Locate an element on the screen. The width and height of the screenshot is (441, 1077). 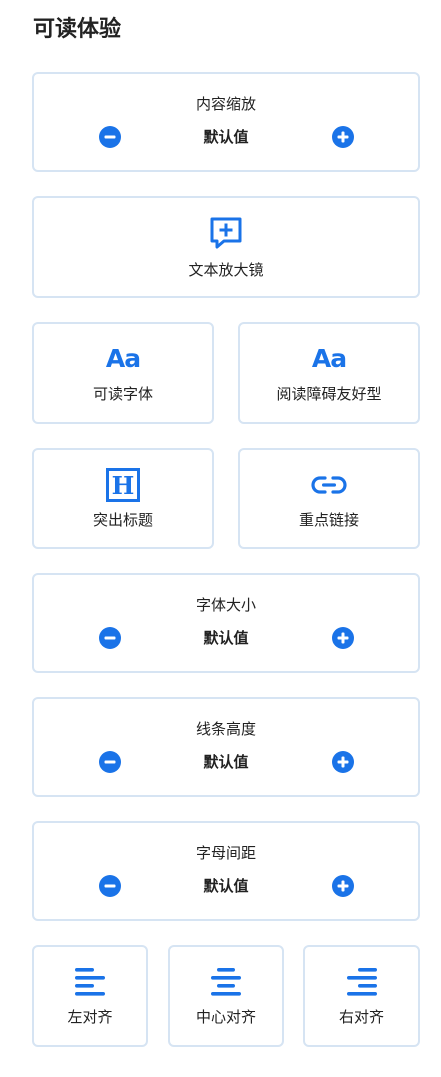
highlight-titles-glyph: H is located at coordinates (123, 485).